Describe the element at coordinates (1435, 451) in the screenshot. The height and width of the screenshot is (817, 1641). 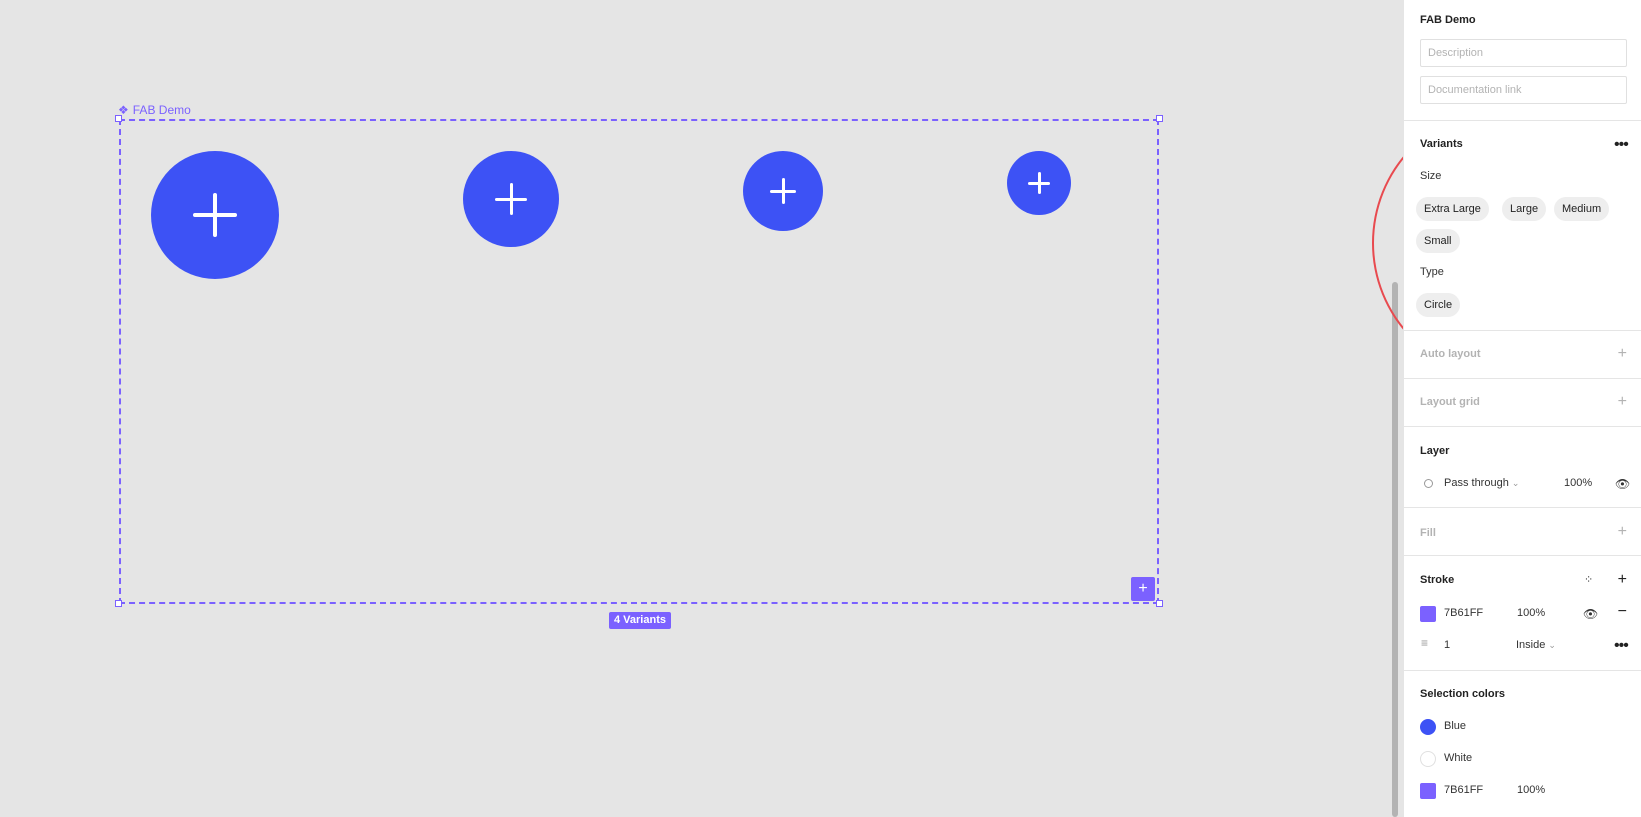
I see `layer-title: Layer` at that location.